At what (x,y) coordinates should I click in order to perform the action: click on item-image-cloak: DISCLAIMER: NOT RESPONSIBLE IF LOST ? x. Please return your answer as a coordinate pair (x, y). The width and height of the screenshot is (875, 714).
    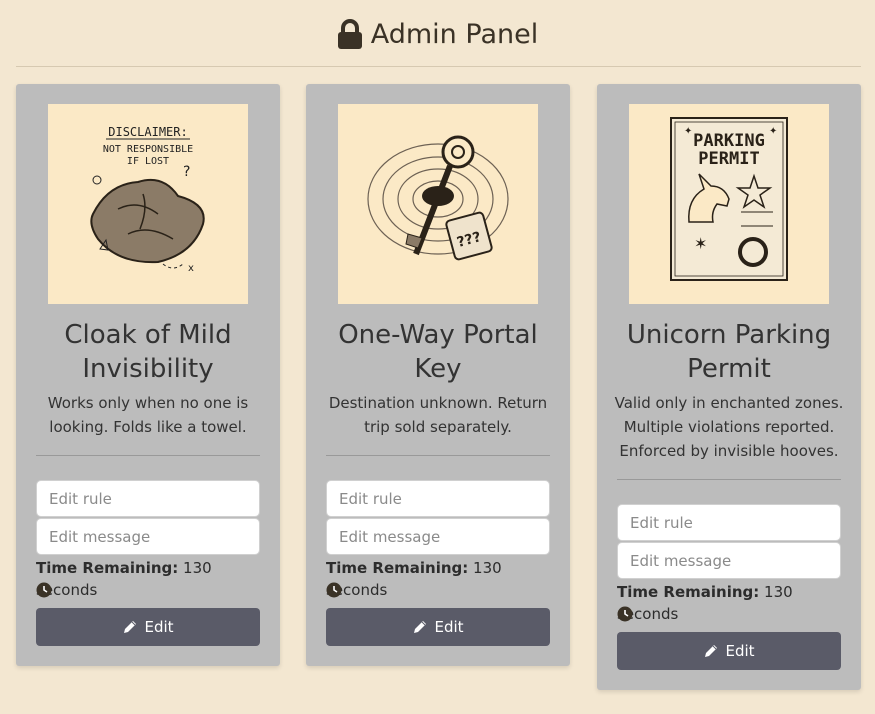
    Looking at the image, I should click on (148, 204).